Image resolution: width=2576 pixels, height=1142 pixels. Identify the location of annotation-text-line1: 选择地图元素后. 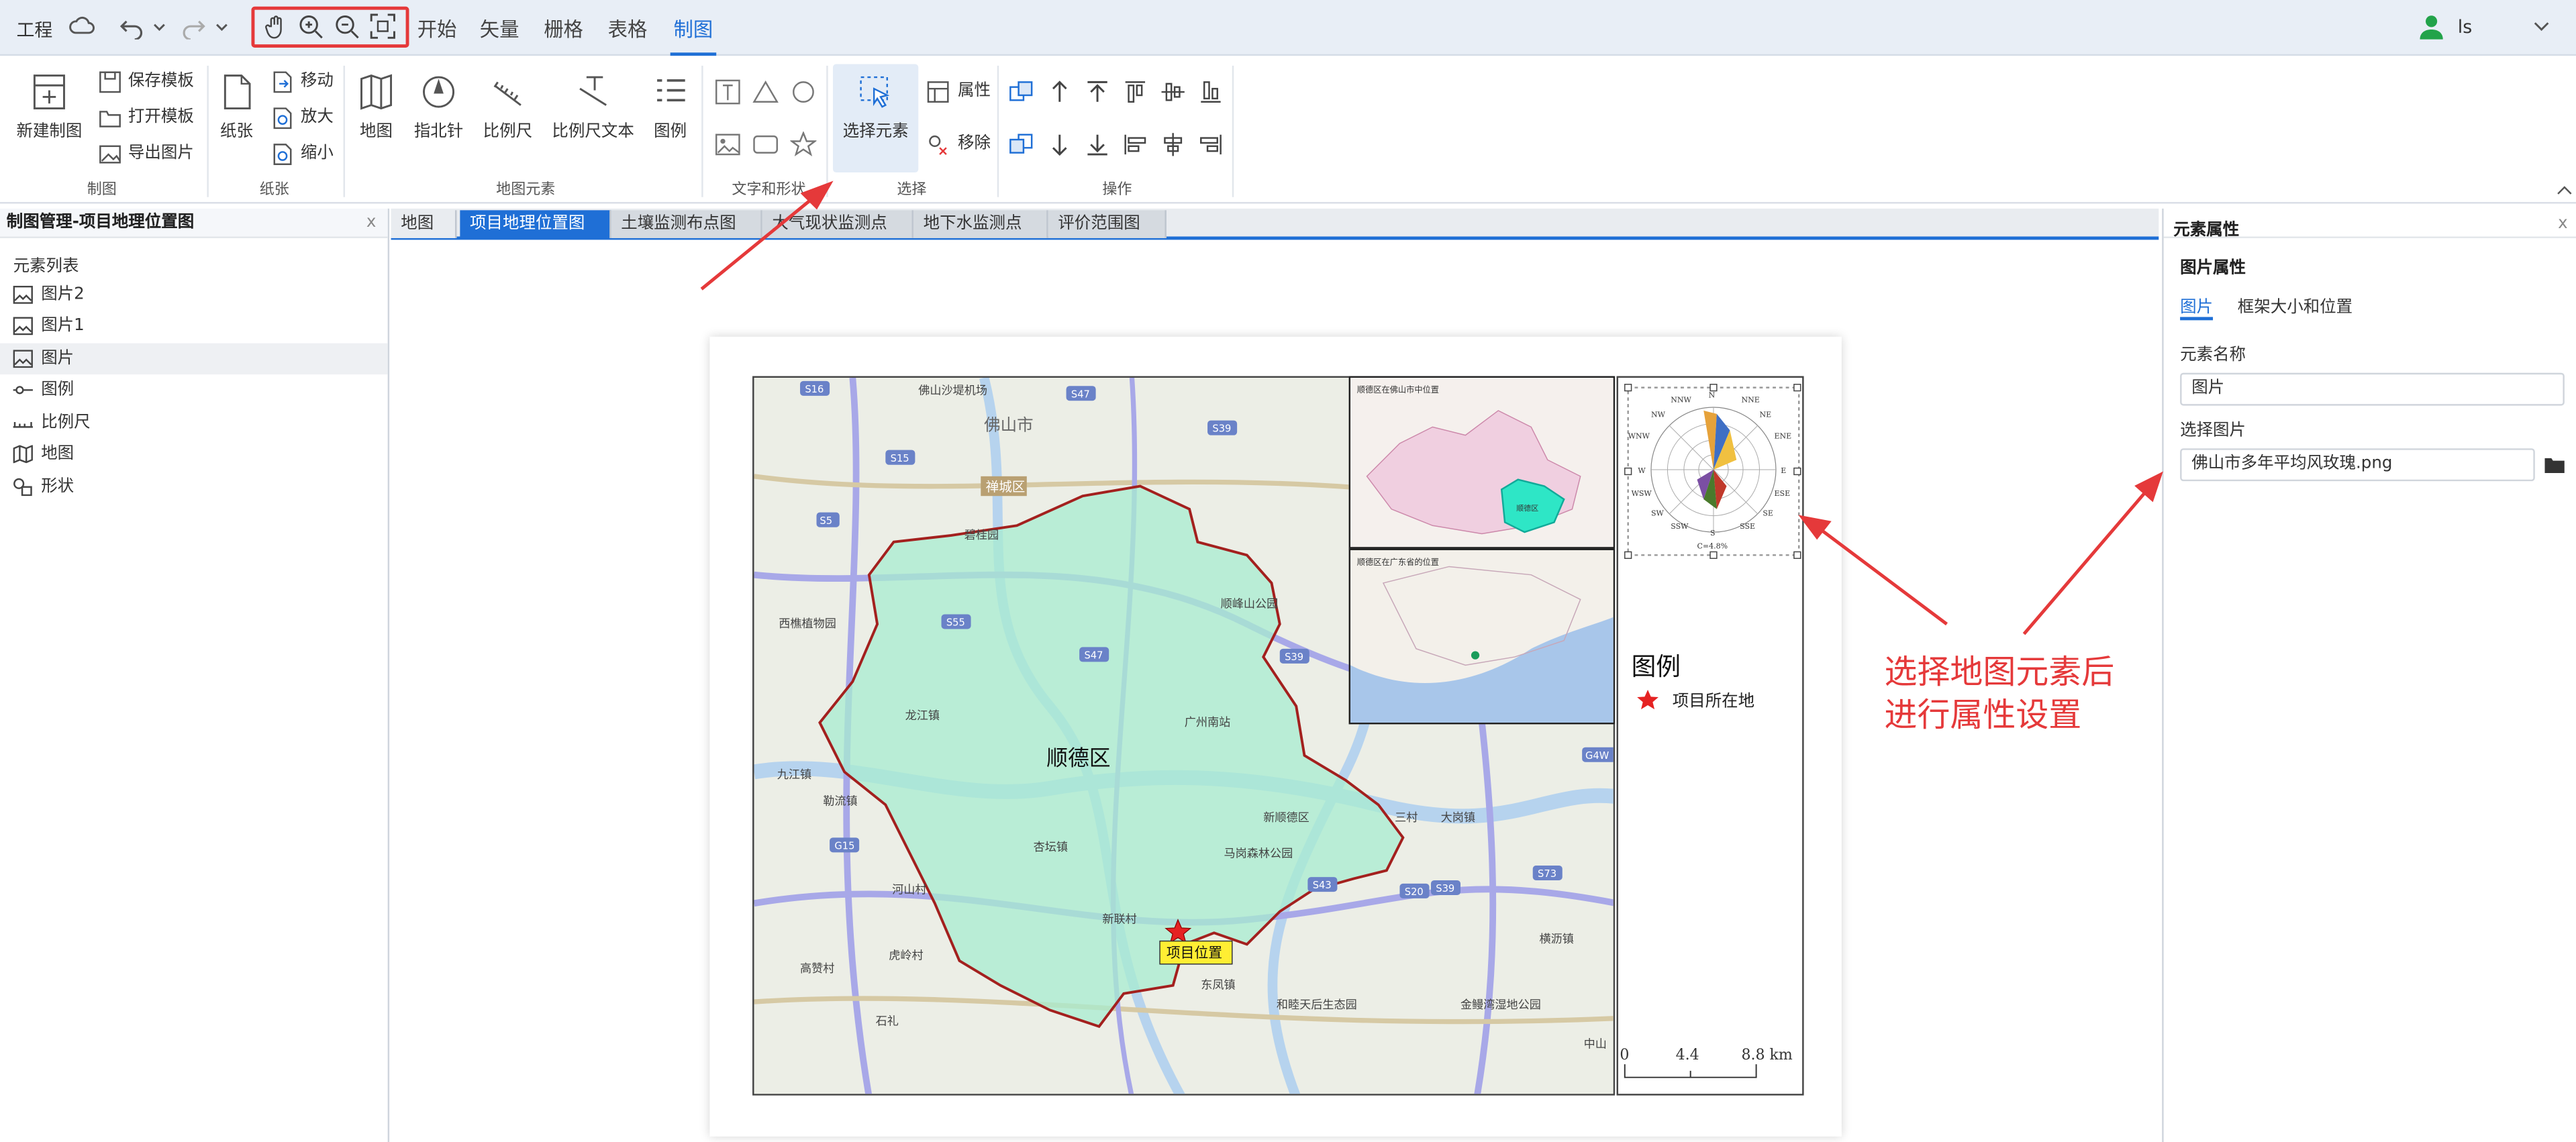
(1999, 672).